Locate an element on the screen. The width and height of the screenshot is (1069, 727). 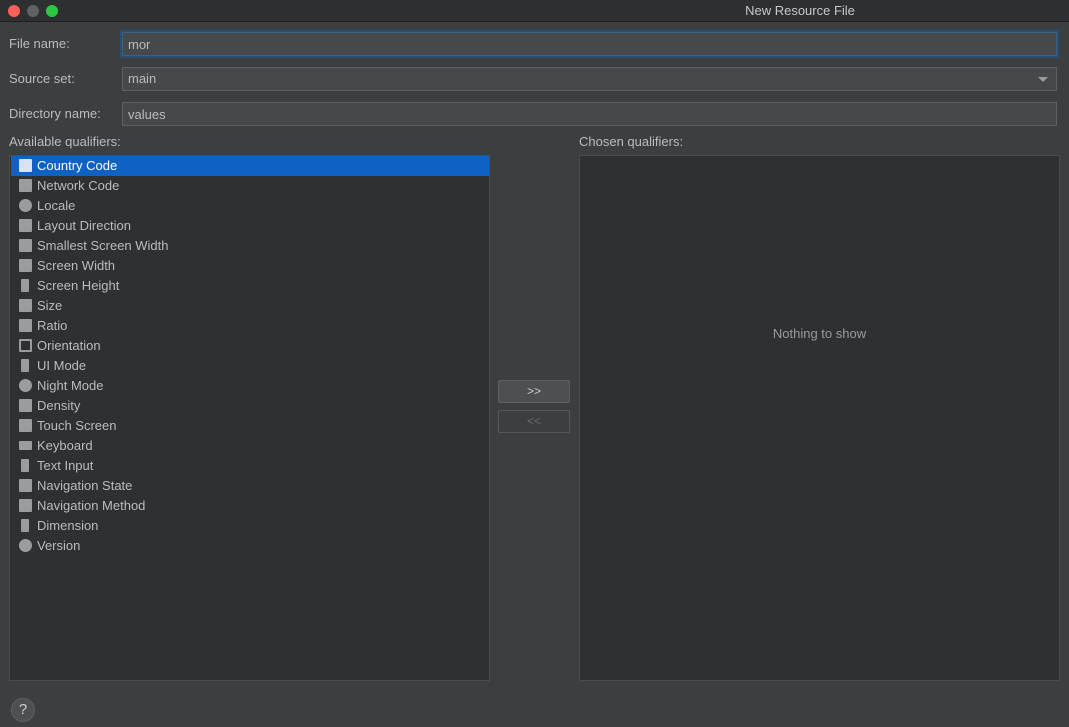
qualifier-label: Version is located at coordinates (59, 545).